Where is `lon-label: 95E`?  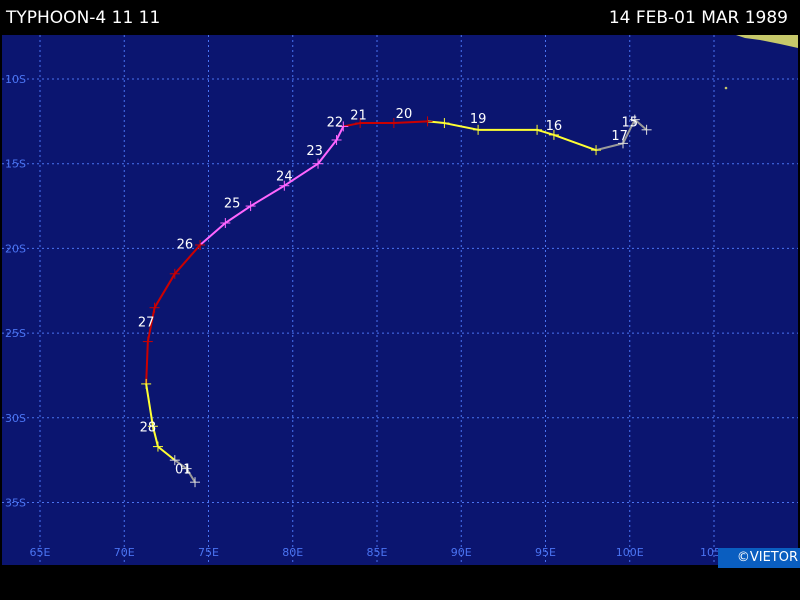
lon-label: 95E is located at coordinates (545, 552).